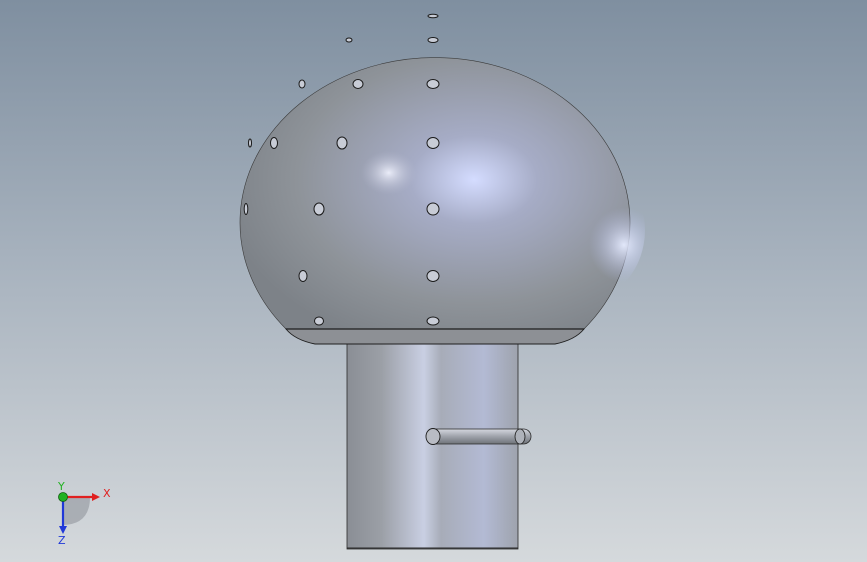  Describe the element at coordinates (84, 513) in the screenshot. I see `axis-triad: X Y Z` at that location.